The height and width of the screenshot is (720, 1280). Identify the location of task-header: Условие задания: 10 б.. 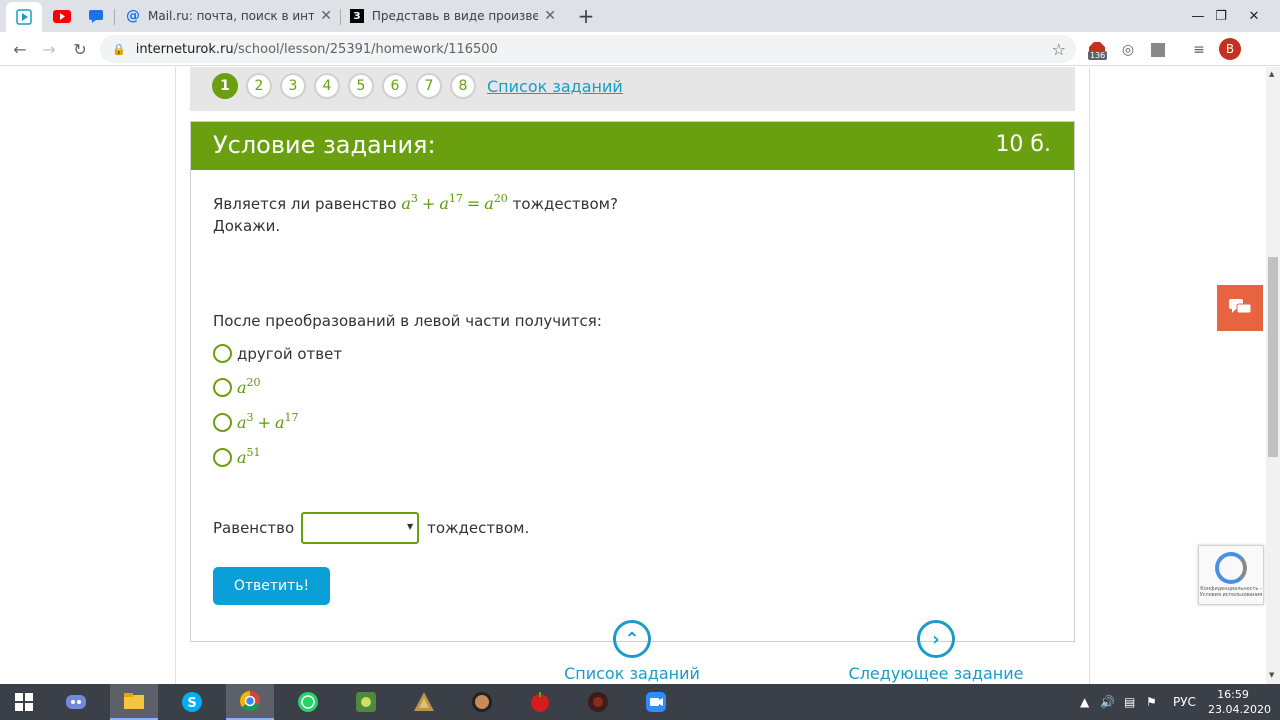
(632, 146).